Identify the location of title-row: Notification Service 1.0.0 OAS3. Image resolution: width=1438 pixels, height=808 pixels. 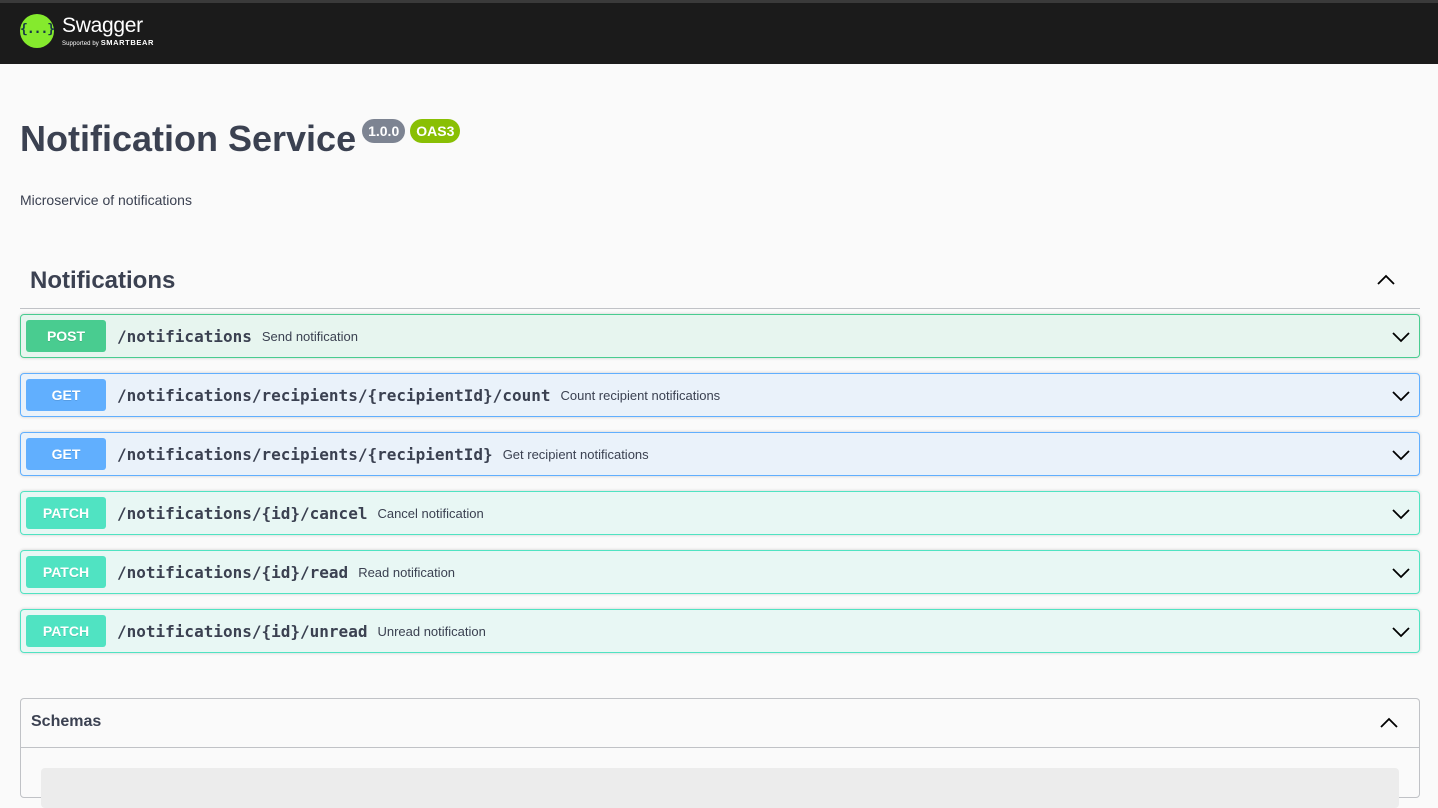
(240, 136).